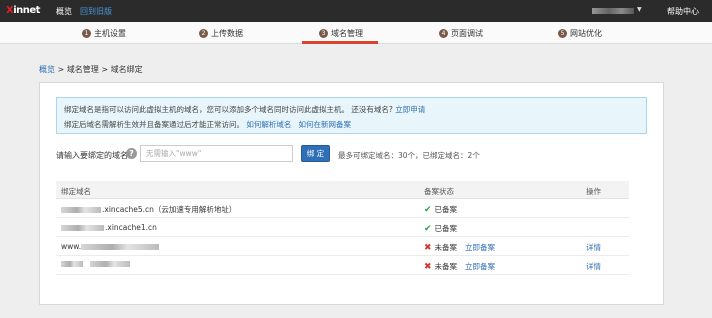 Image resolution: width=712 pixels, height=318 pixels. Describe the element at coordinates (86, 33) in the screenshot. I see `step-number-icon: 1` at that location.